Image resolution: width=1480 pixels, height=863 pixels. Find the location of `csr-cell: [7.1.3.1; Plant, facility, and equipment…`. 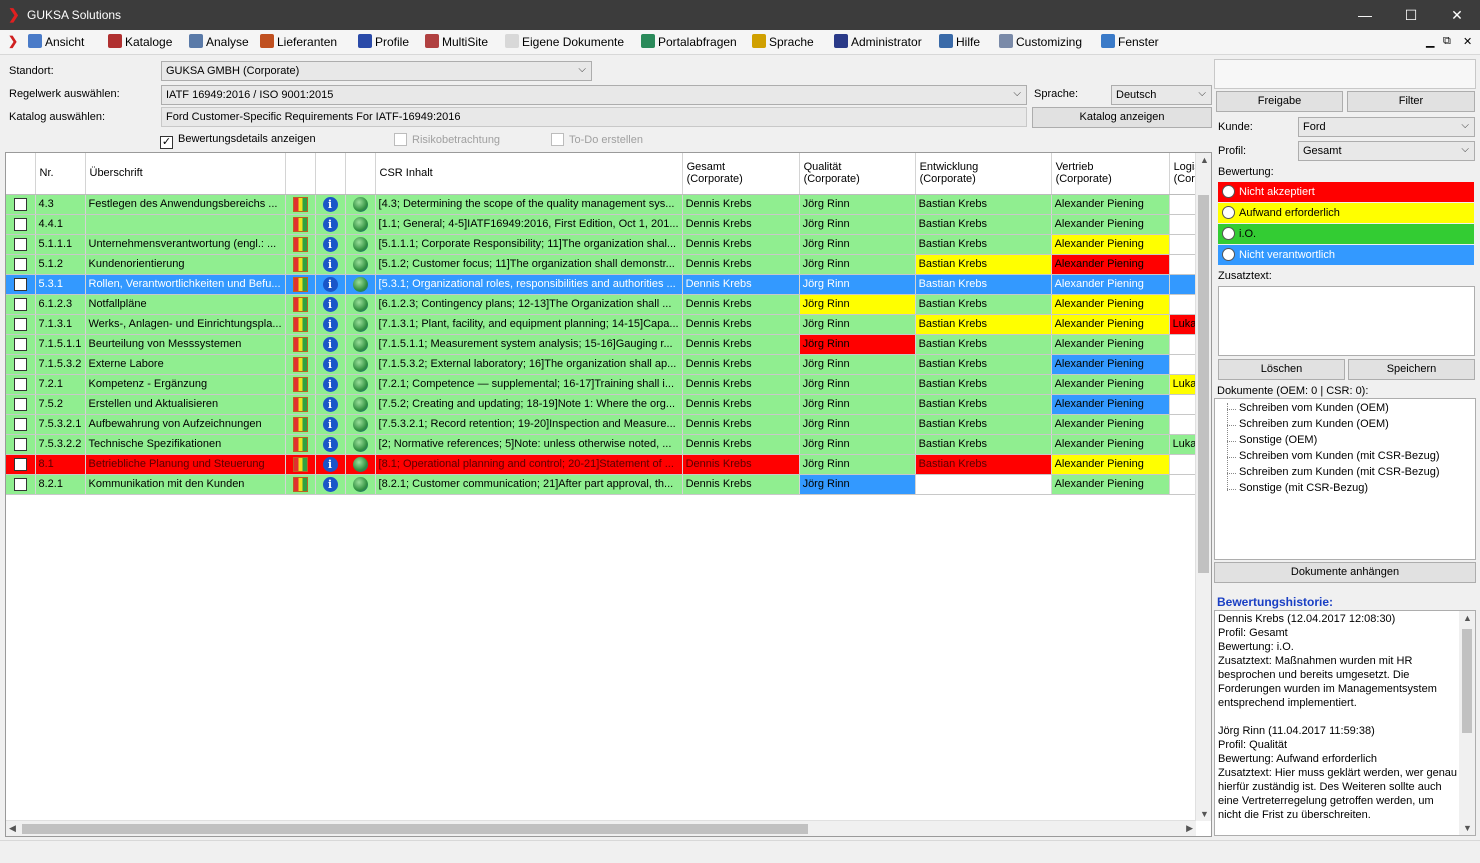

csr-cell: [7.1.3.1; Plant, facility, and equipment… is located at coordinates (529, 324).